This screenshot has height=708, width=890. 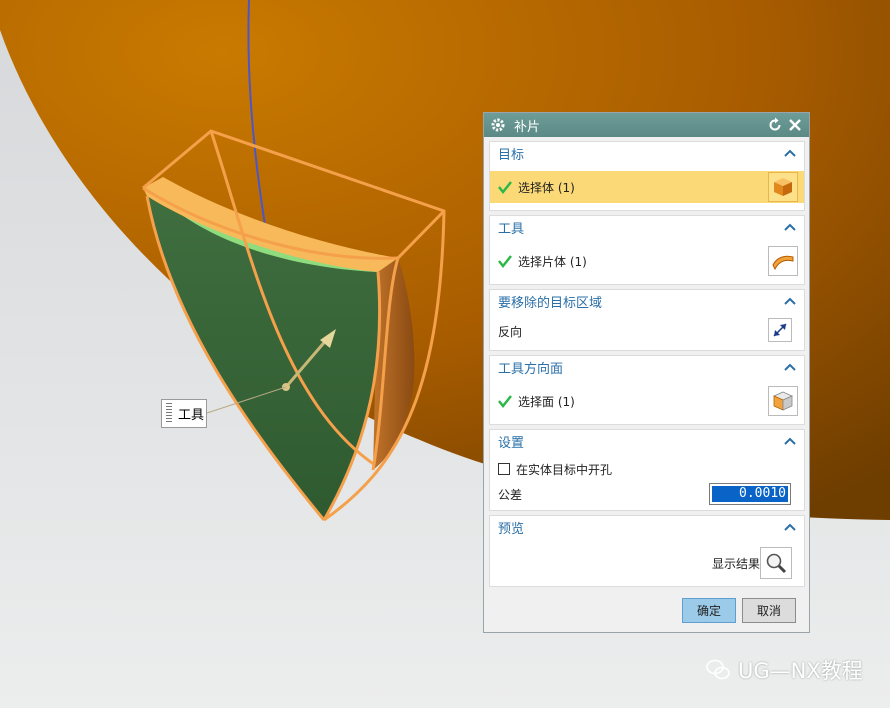 What do you see at coordinates (709, 610) in the screenshot?
I see `ok-button: 确定` at bounding box center [709, 610].